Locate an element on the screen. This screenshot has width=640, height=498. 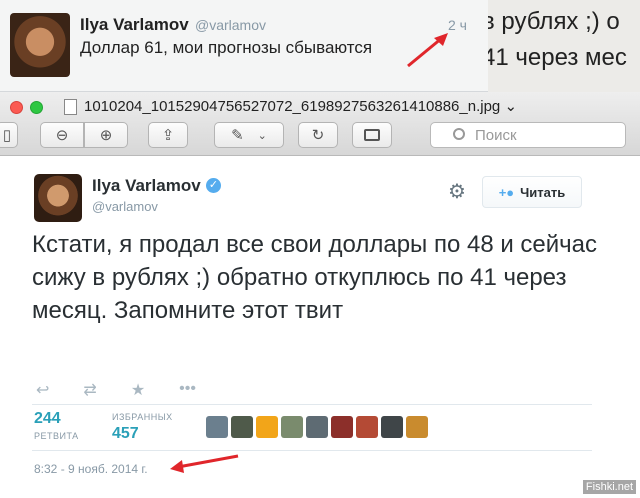
follow-button: +● Читать is located at coordinates (532, 192).